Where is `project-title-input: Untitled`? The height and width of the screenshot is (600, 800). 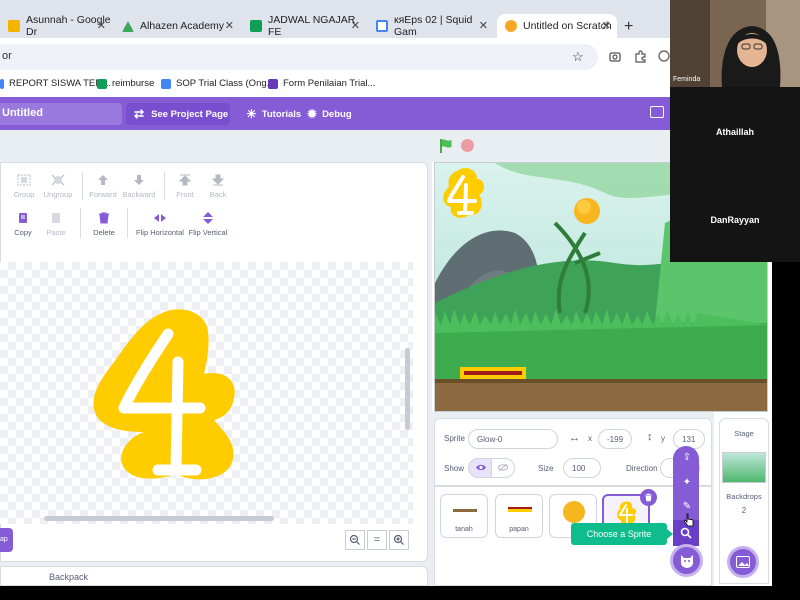
project-title-input: Untitled is located at coordinates (61, 114).